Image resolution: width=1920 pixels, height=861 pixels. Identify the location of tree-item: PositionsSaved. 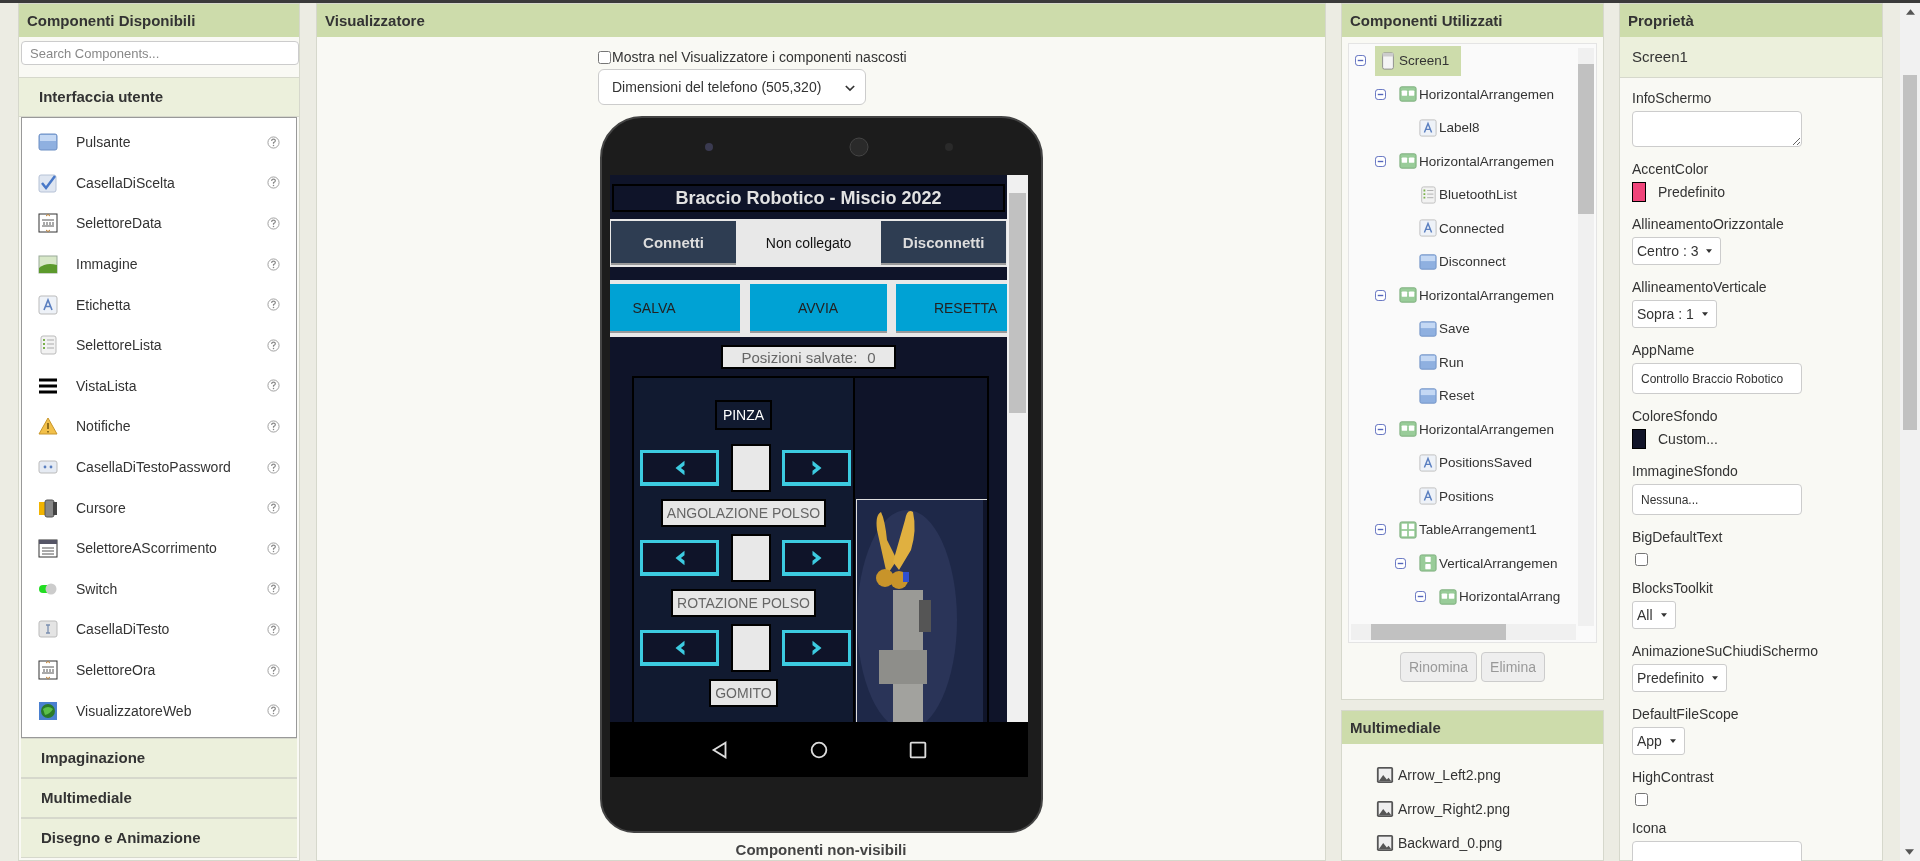
(1475, 462).